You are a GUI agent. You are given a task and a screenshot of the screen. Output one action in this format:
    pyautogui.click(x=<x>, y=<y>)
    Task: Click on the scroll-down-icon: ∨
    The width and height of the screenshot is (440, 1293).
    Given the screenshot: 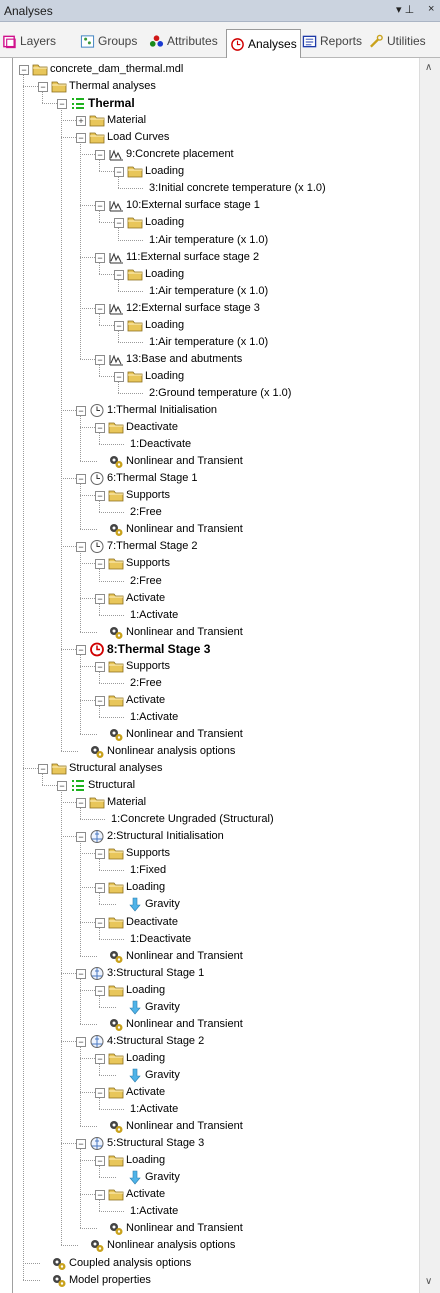 What is the action you would take?
    pyautogui.click(x=428, y=1281)
    